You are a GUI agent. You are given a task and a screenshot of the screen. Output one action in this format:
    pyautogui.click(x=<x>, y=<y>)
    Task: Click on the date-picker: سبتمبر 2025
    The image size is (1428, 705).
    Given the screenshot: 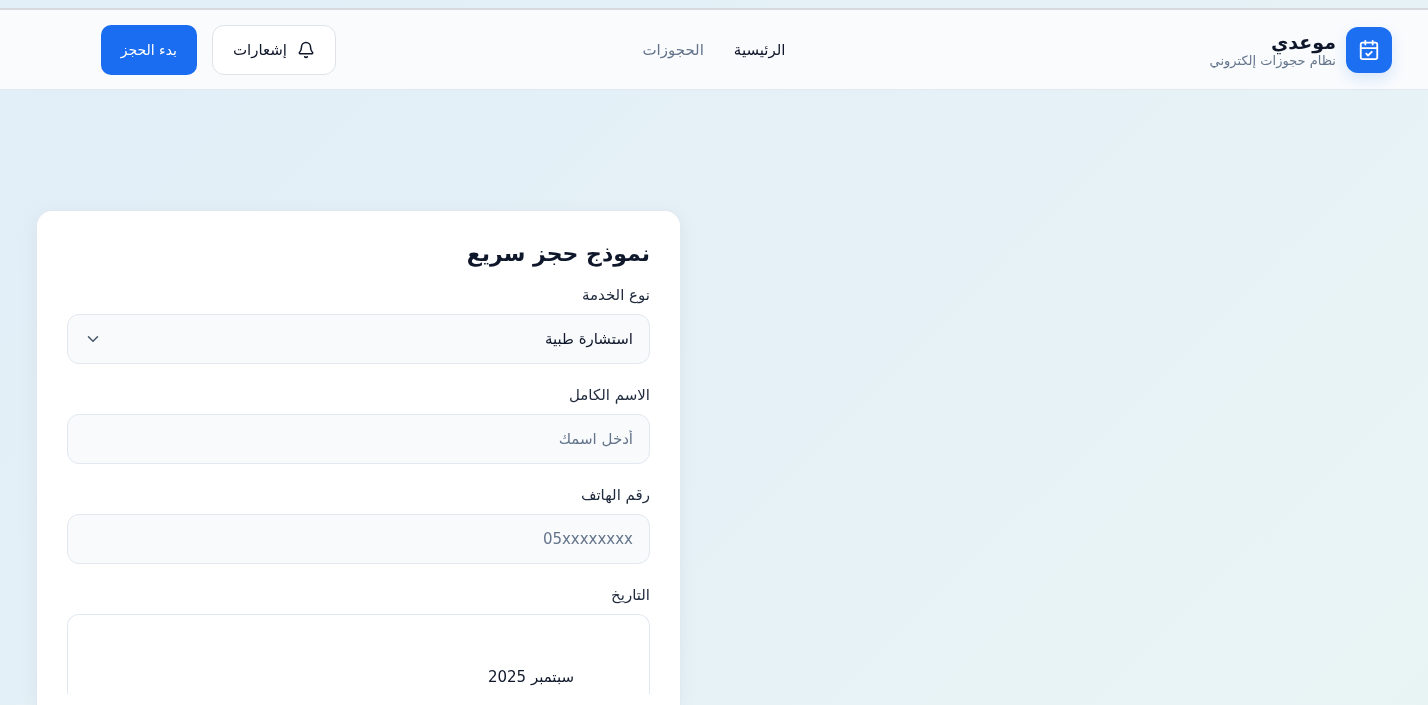 What is the action you would take?
    pyautogui.click(x=358, y=654)
    